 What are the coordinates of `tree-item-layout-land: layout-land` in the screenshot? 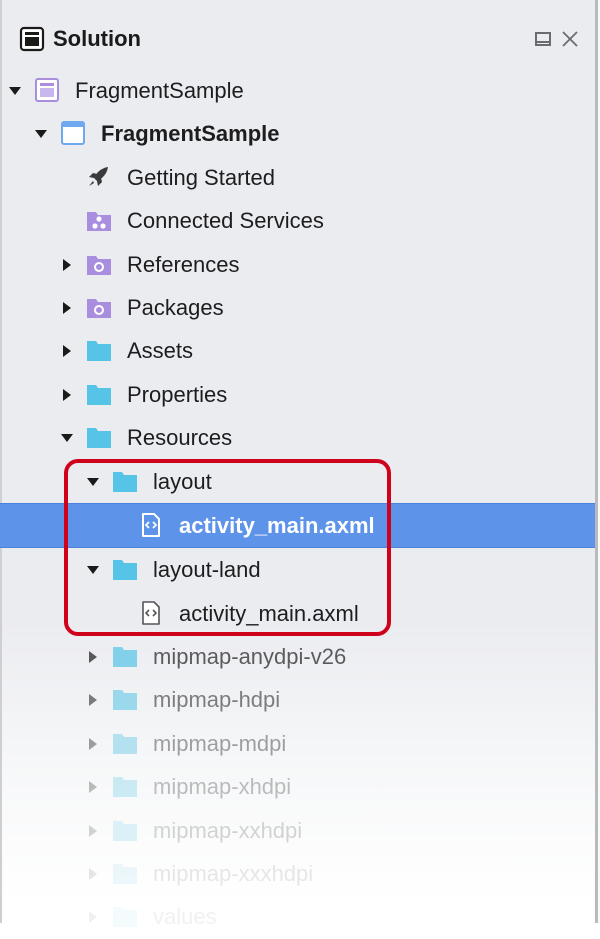 It's located at (297, 569).